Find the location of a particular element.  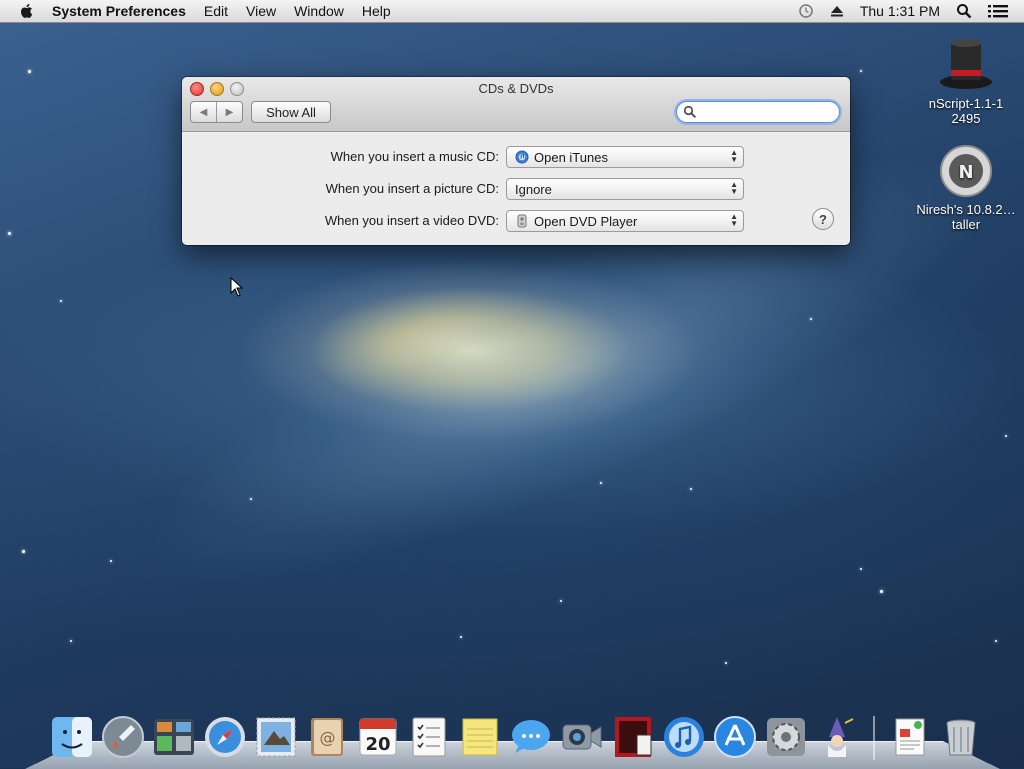

window-toolbar: CDs & DVDs ◀ ▶ Show All is located at coordinates (516, 104).